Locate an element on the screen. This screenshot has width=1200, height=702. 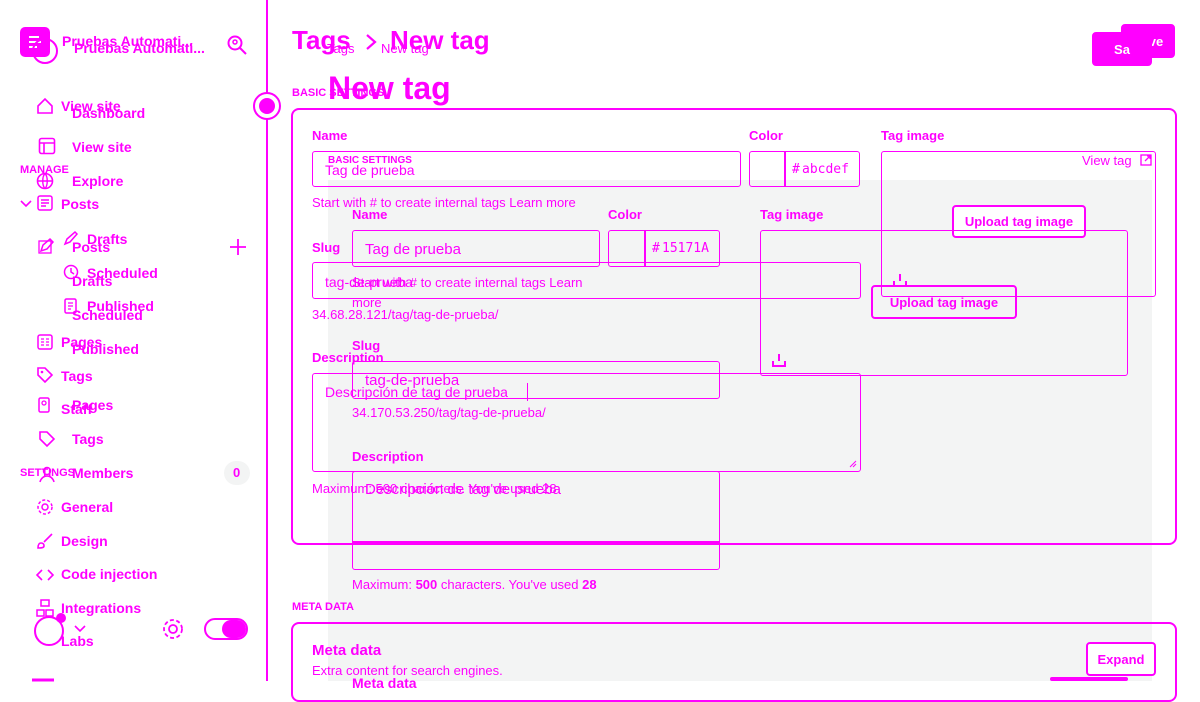
sidebar-item-code-injection: Code injection is located at coordinates (109, 574).